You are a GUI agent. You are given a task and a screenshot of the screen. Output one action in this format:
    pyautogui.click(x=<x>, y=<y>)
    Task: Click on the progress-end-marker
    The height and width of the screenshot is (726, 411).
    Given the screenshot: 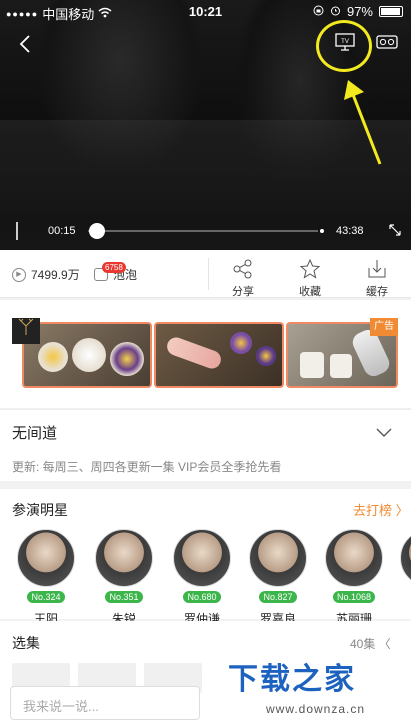 What is the action you would take?
    pyautogui.click(x=322, y=231)
    